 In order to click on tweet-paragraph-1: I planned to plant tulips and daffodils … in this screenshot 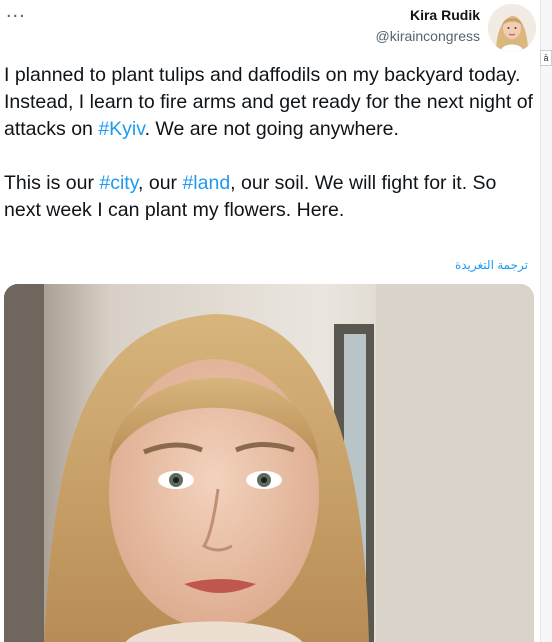, I will do `click(269, 102)`.